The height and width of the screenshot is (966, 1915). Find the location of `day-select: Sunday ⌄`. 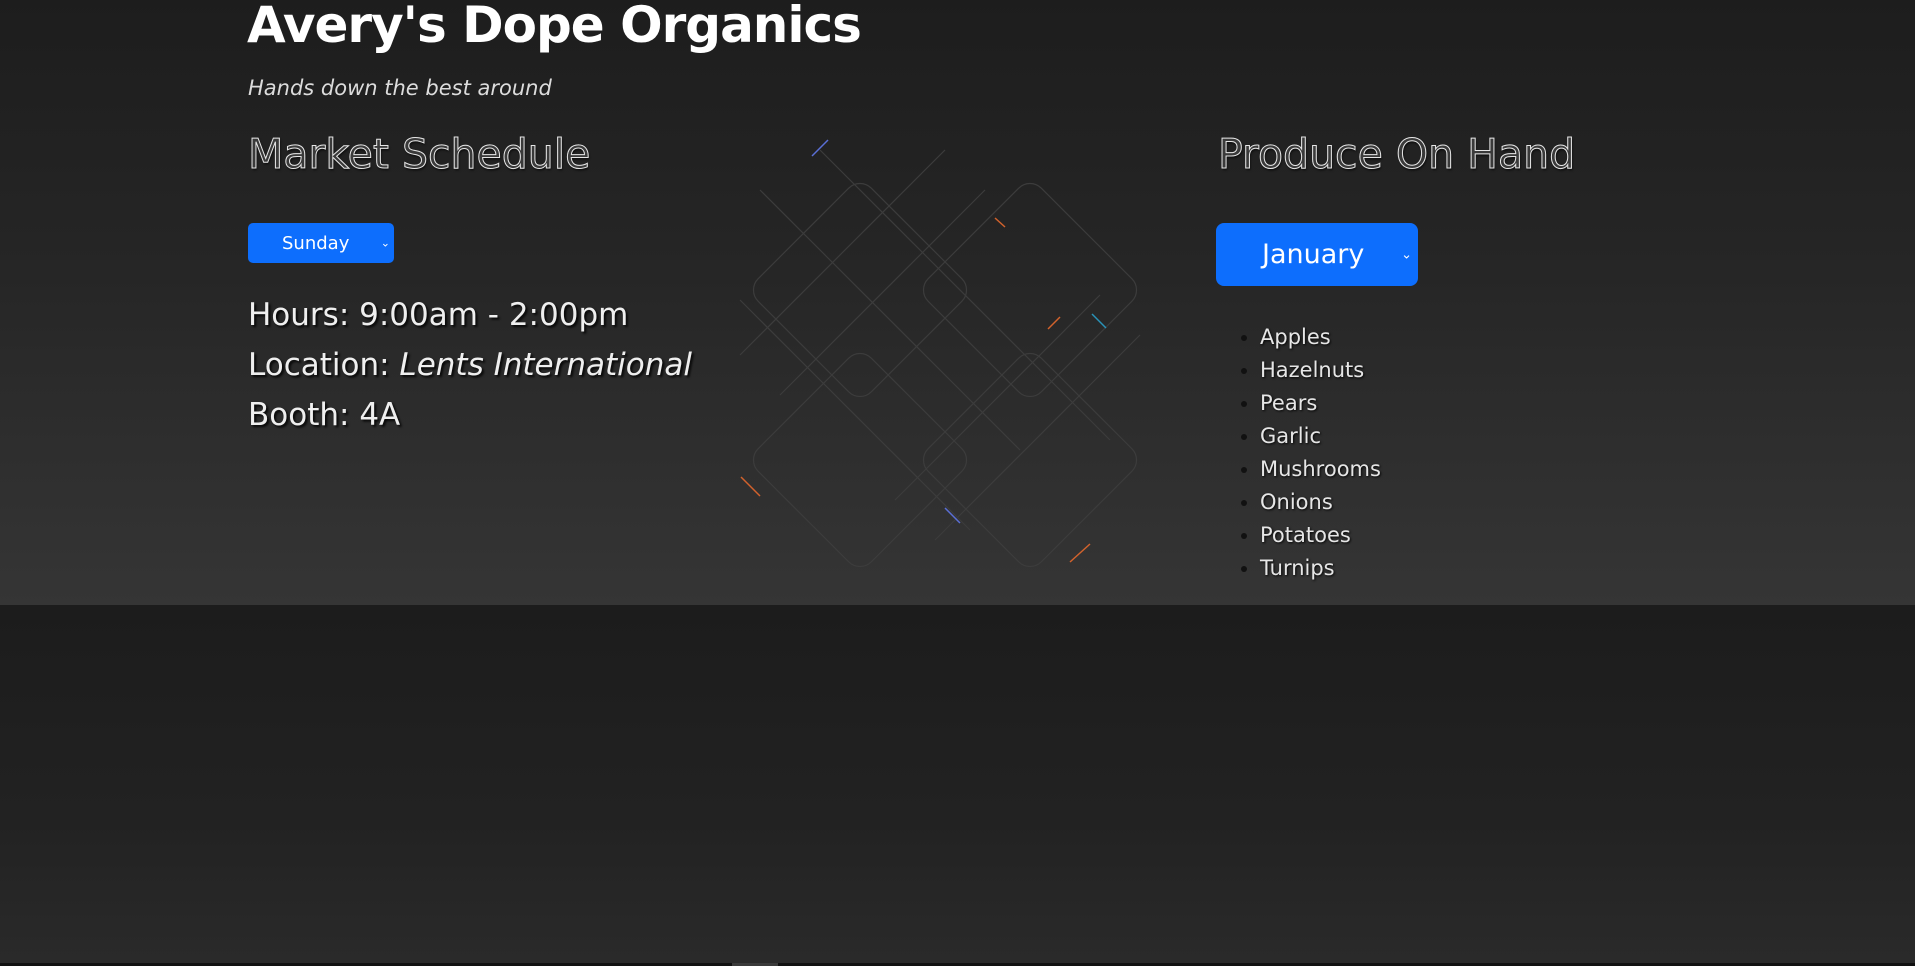

day-select: Sunday ⌄ is located at coordinates (321, 243).